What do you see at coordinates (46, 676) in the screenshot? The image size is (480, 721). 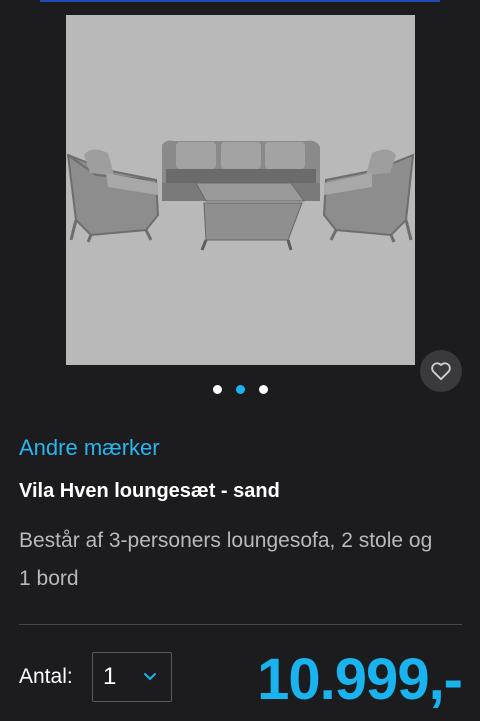 I see `quantity-label: Antal:` at bounding box center [46, 676].